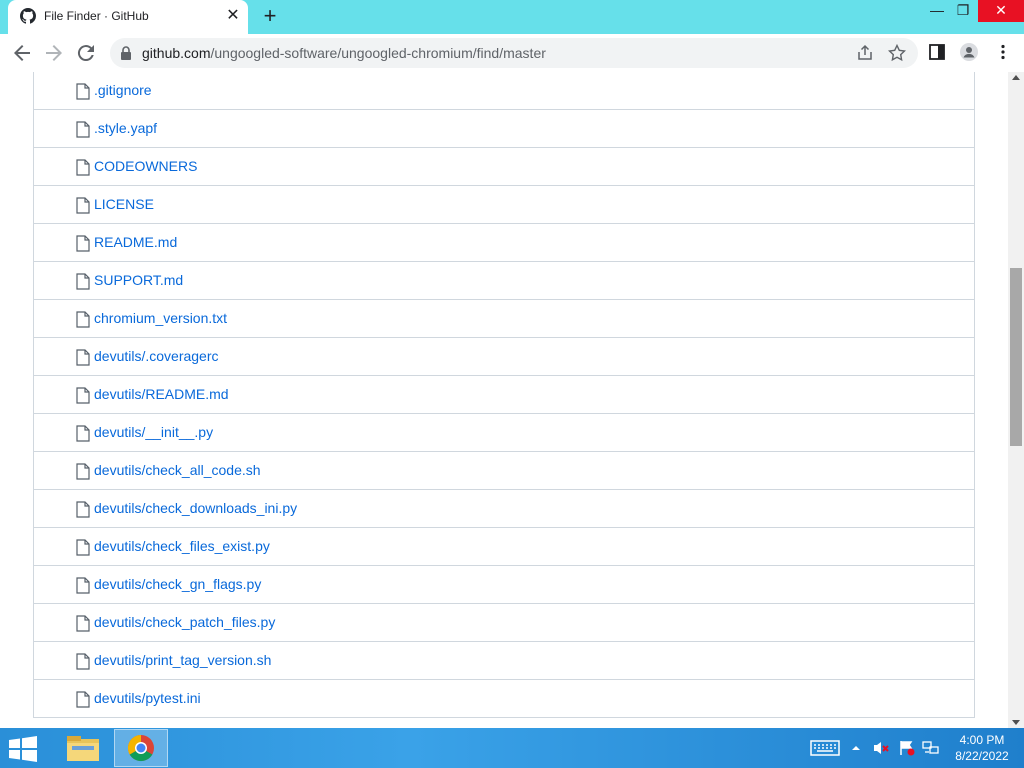 Image resolution: width=1024 pixels, height=768 pixels. I want to click on windows-taskbar: 4:00 PM 8/22/2022, so click(512, 748).